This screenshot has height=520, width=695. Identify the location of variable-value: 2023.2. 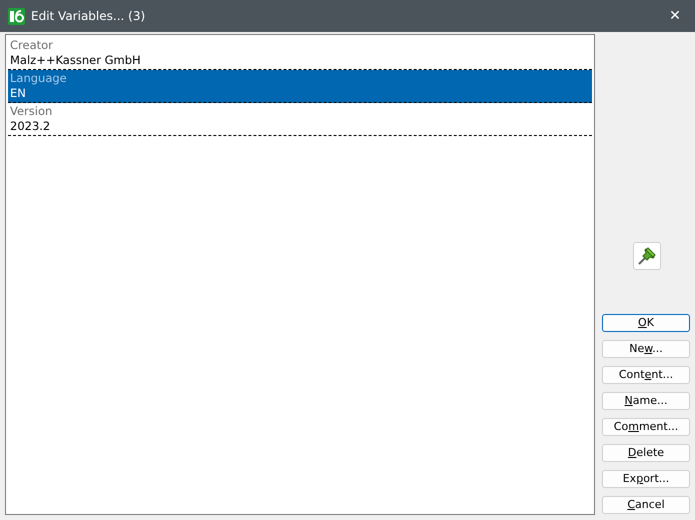
(31, 126).